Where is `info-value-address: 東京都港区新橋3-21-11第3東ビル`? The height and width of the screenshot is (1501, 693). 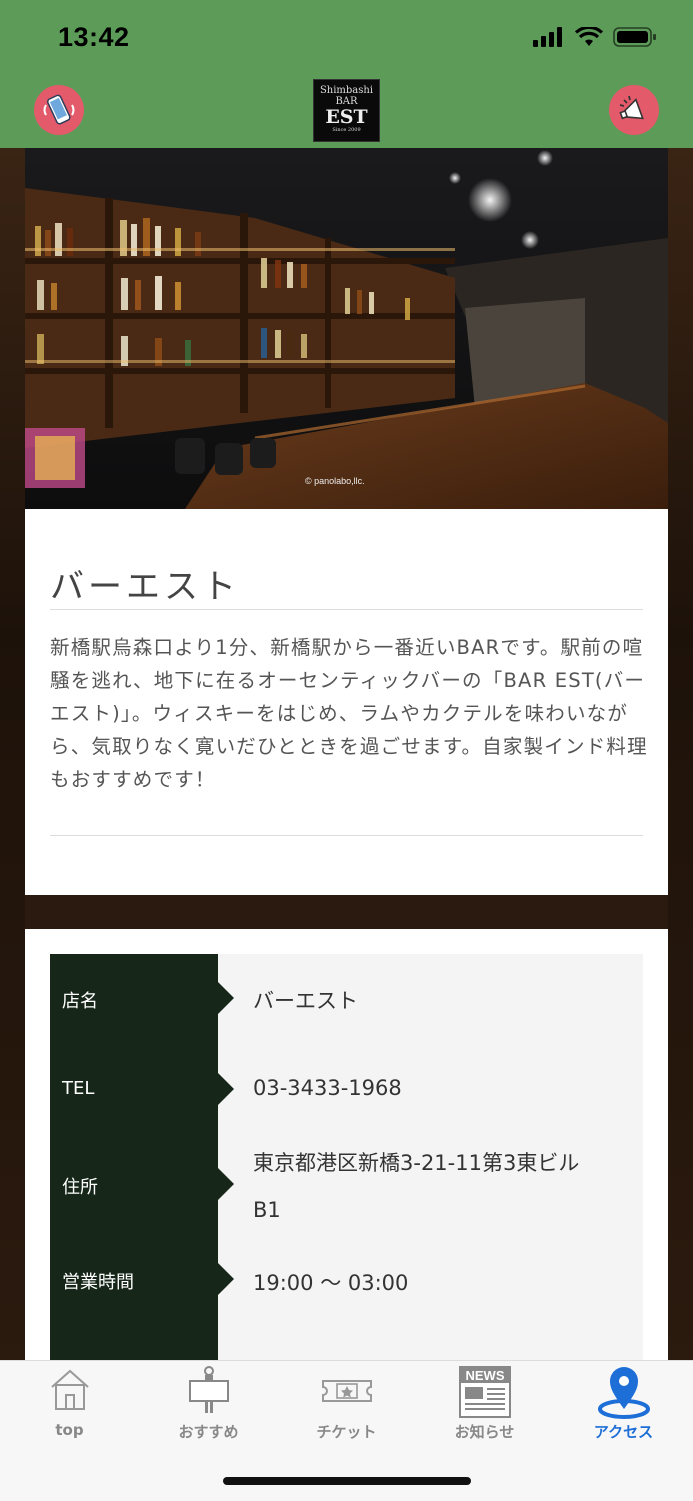 info-value-address: 東京都港区新橋3-21-11第3東ビル is located at coordinates (416, 1163).